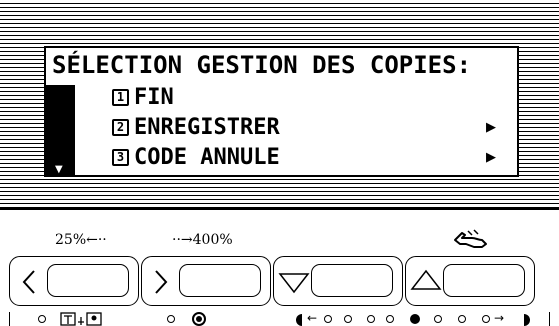  I want to click on zoom-up-button, so click(206, 281).